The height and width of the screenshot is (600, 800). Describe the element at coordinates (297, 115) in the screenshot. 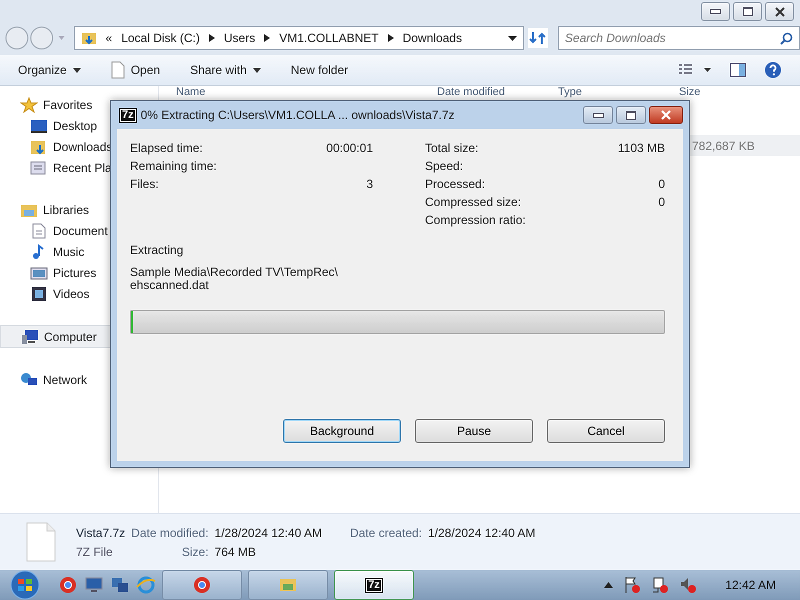

I see `dialog-title: 0% Extracting C:\Users\VM1.COLLA ... ownloads\Vista7.7z` at that location.